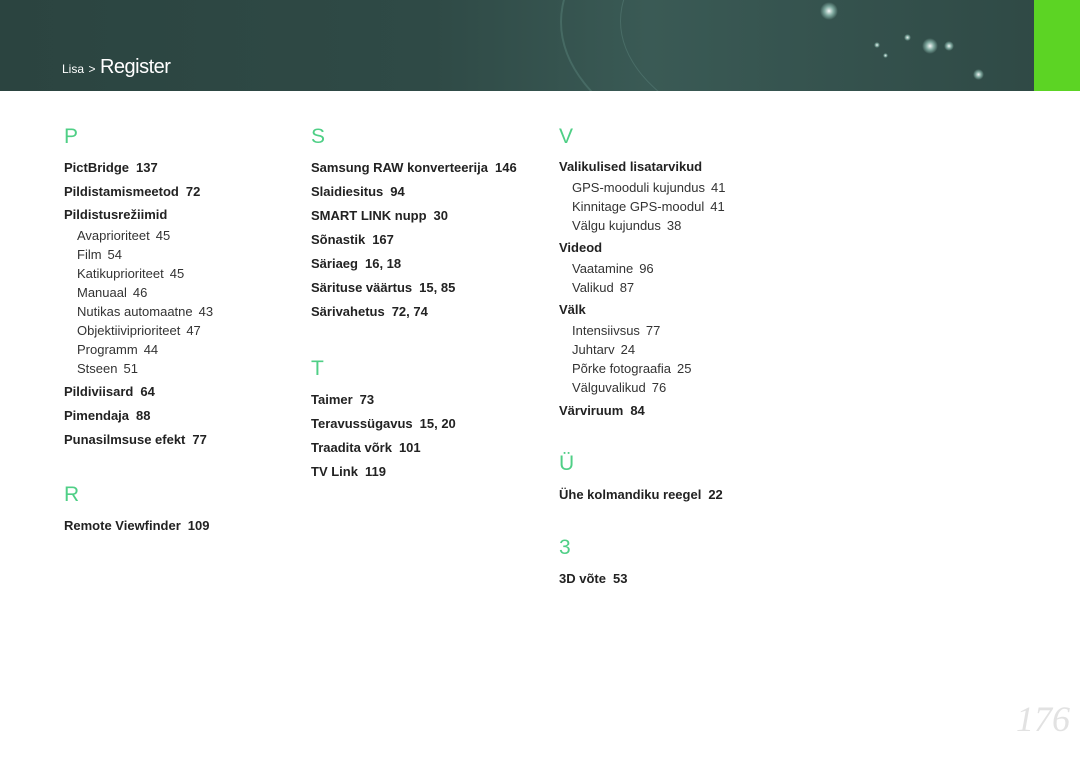 This screenshot has width=1080, height=765. What do you see at coordinates (642, 387) in the screenshot?
I see `index-subentry: Välguvalikud 76` at bounding box center [642, 387].